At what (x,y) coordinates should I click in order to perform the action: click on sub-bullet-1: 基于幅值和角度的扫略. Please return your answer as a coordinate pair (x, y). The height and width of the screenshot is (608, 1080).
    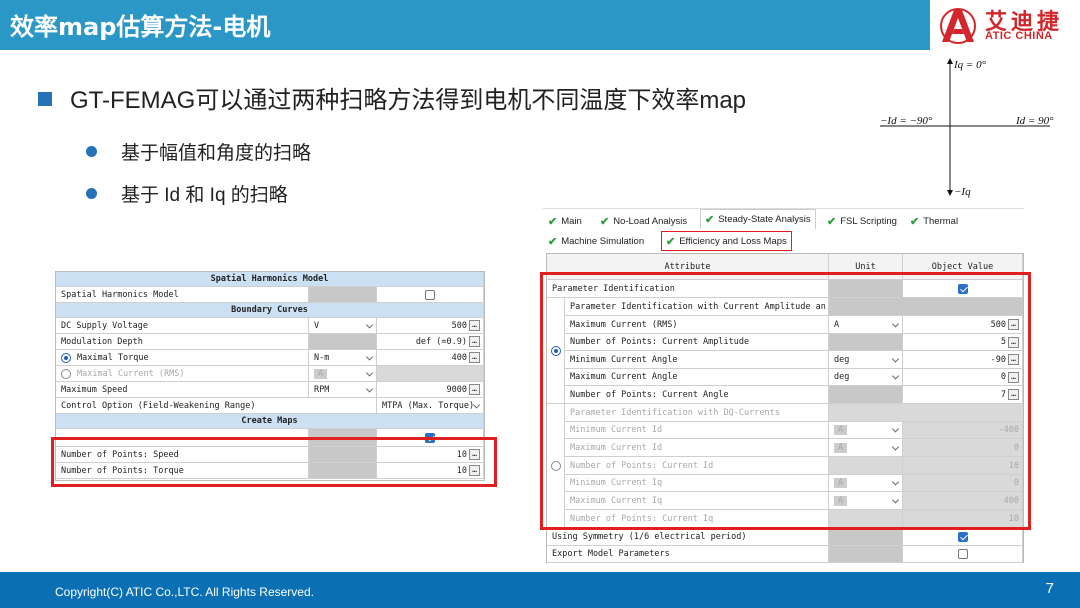
    Looking at the image, I should click on (198, 151).